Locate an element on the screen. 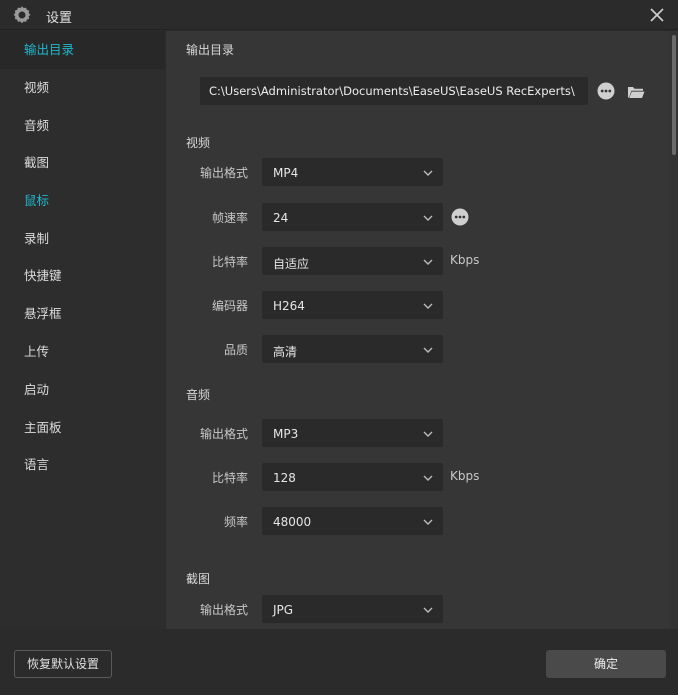  sidebar-item-upload: 上传 is located at coordinates (82, 352).